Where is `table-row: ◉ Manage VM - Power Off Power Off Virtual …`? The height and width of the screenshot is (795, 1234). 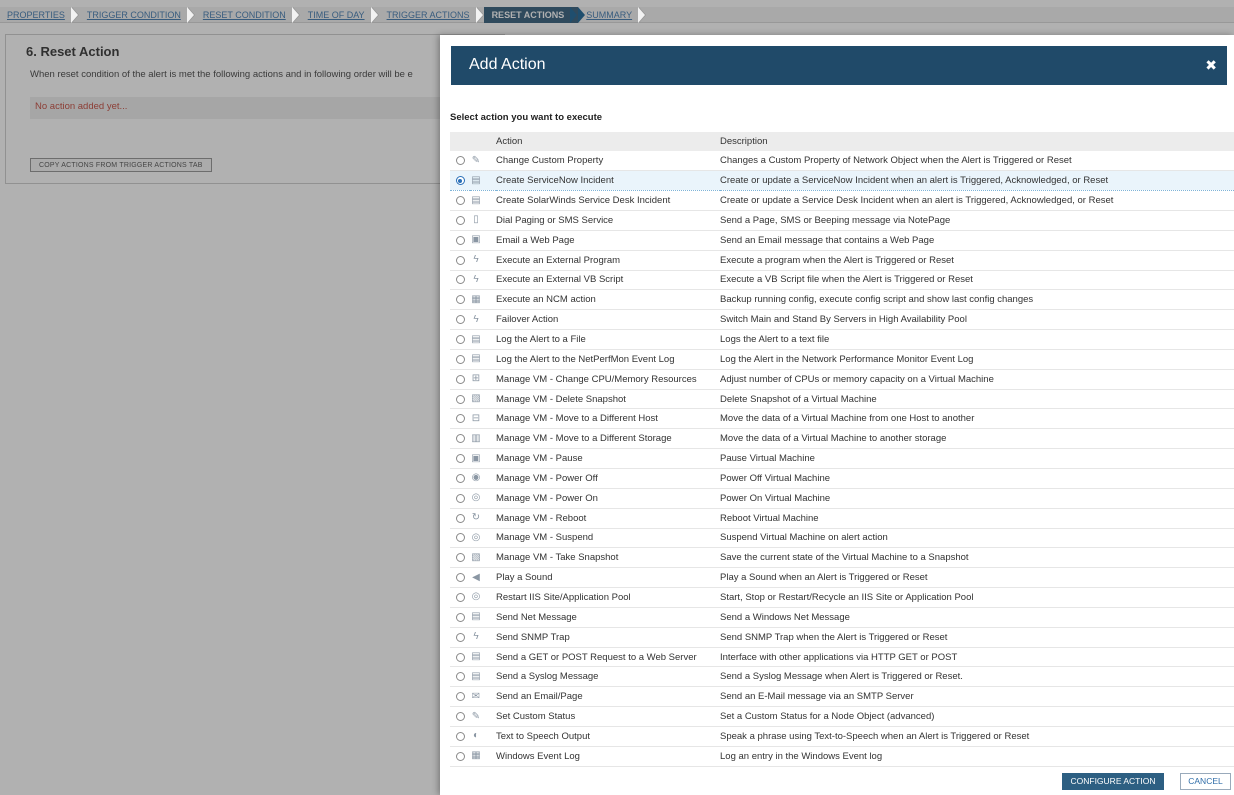 table-row: ◉ Manage VM - Power Off Power Off Virtual … is located at coordinates (842, 478).